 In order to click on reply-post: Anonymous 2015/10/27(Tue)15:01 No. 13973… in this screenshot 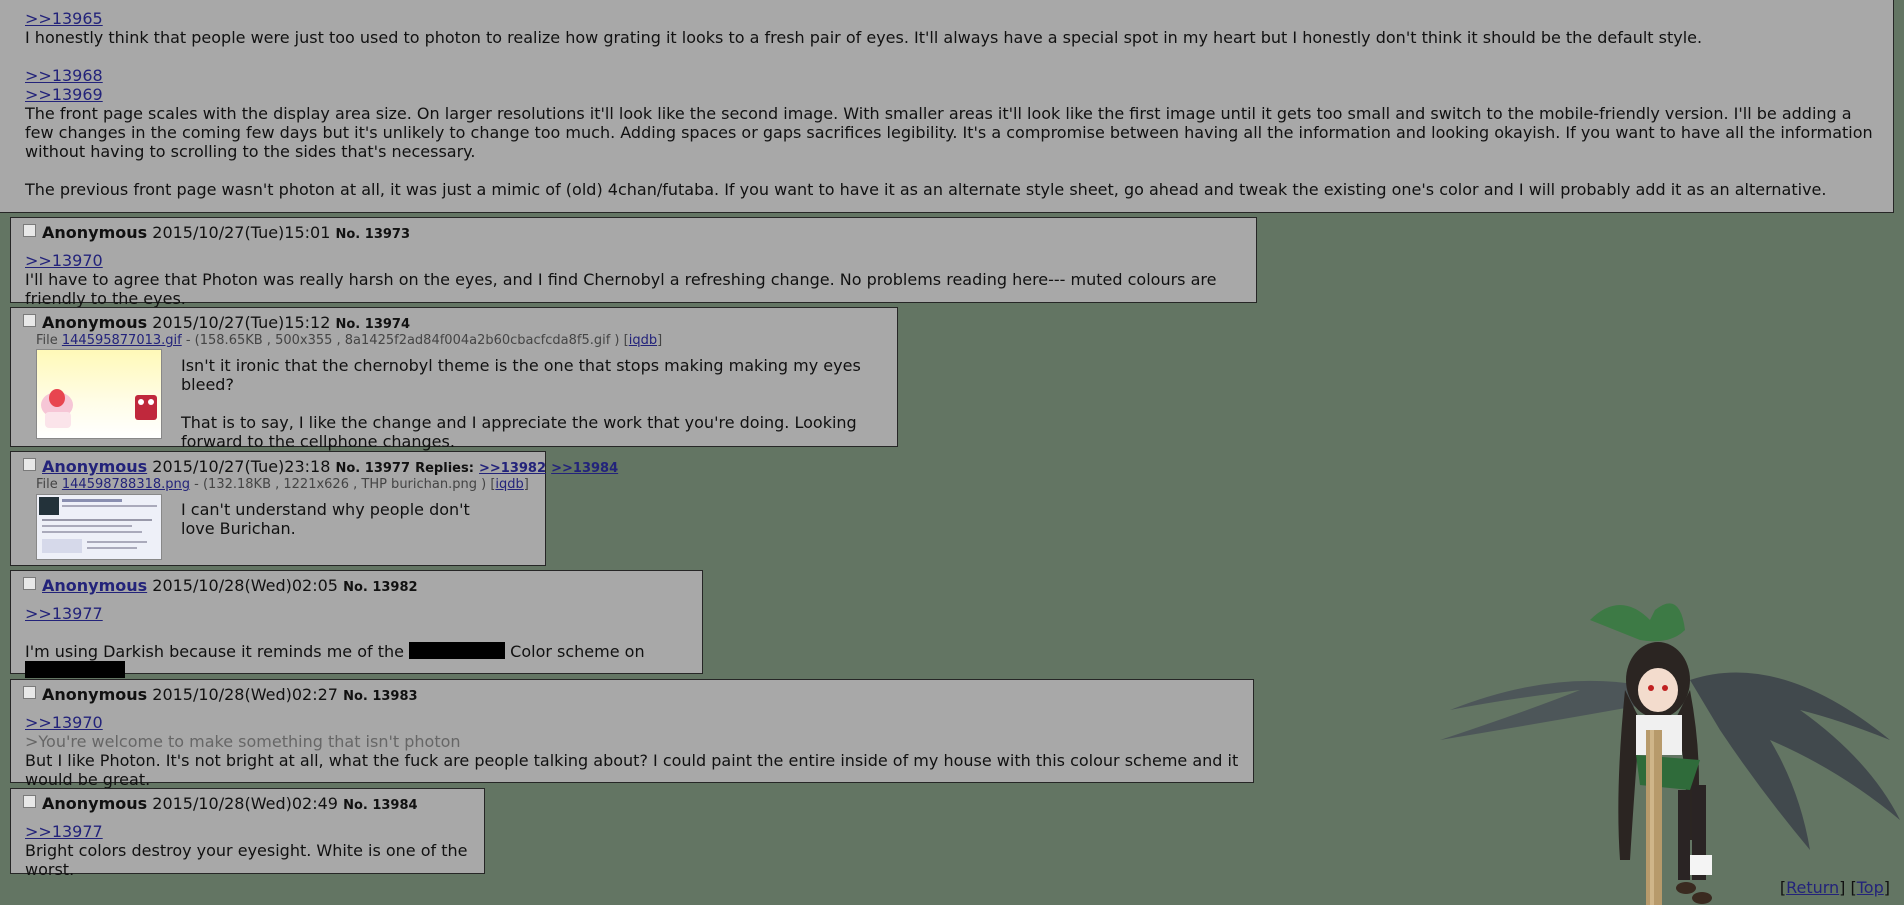, I will do `click(633, 262)`.